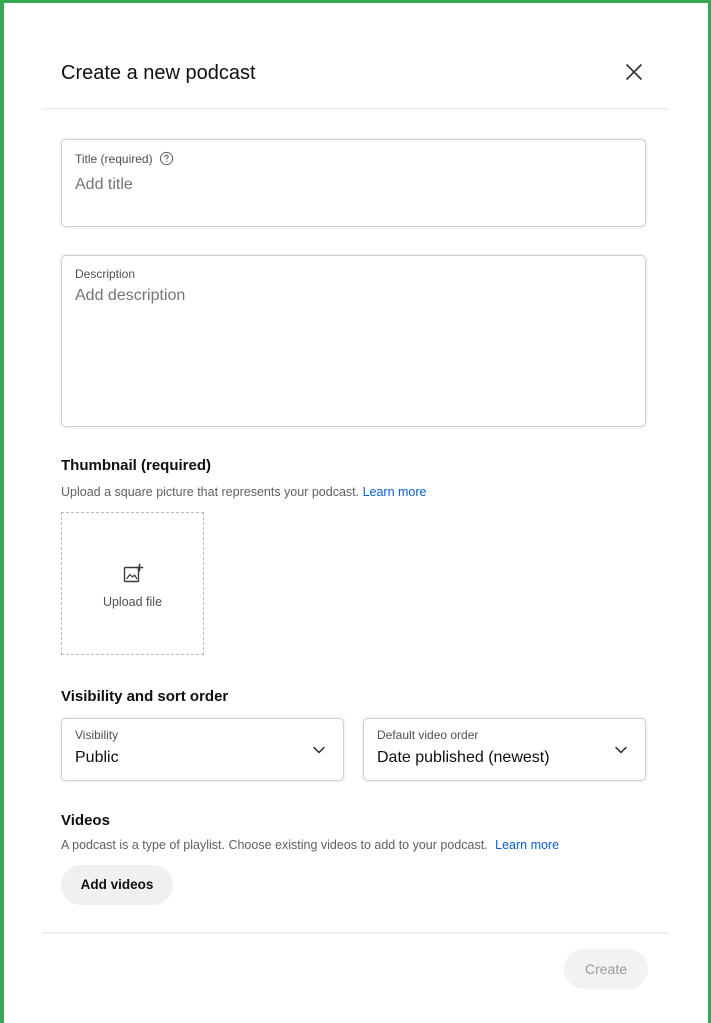  What do you see at coordinates (352, 347) in the screenshot?
I see `description-input` at bounding box center [352, 347].